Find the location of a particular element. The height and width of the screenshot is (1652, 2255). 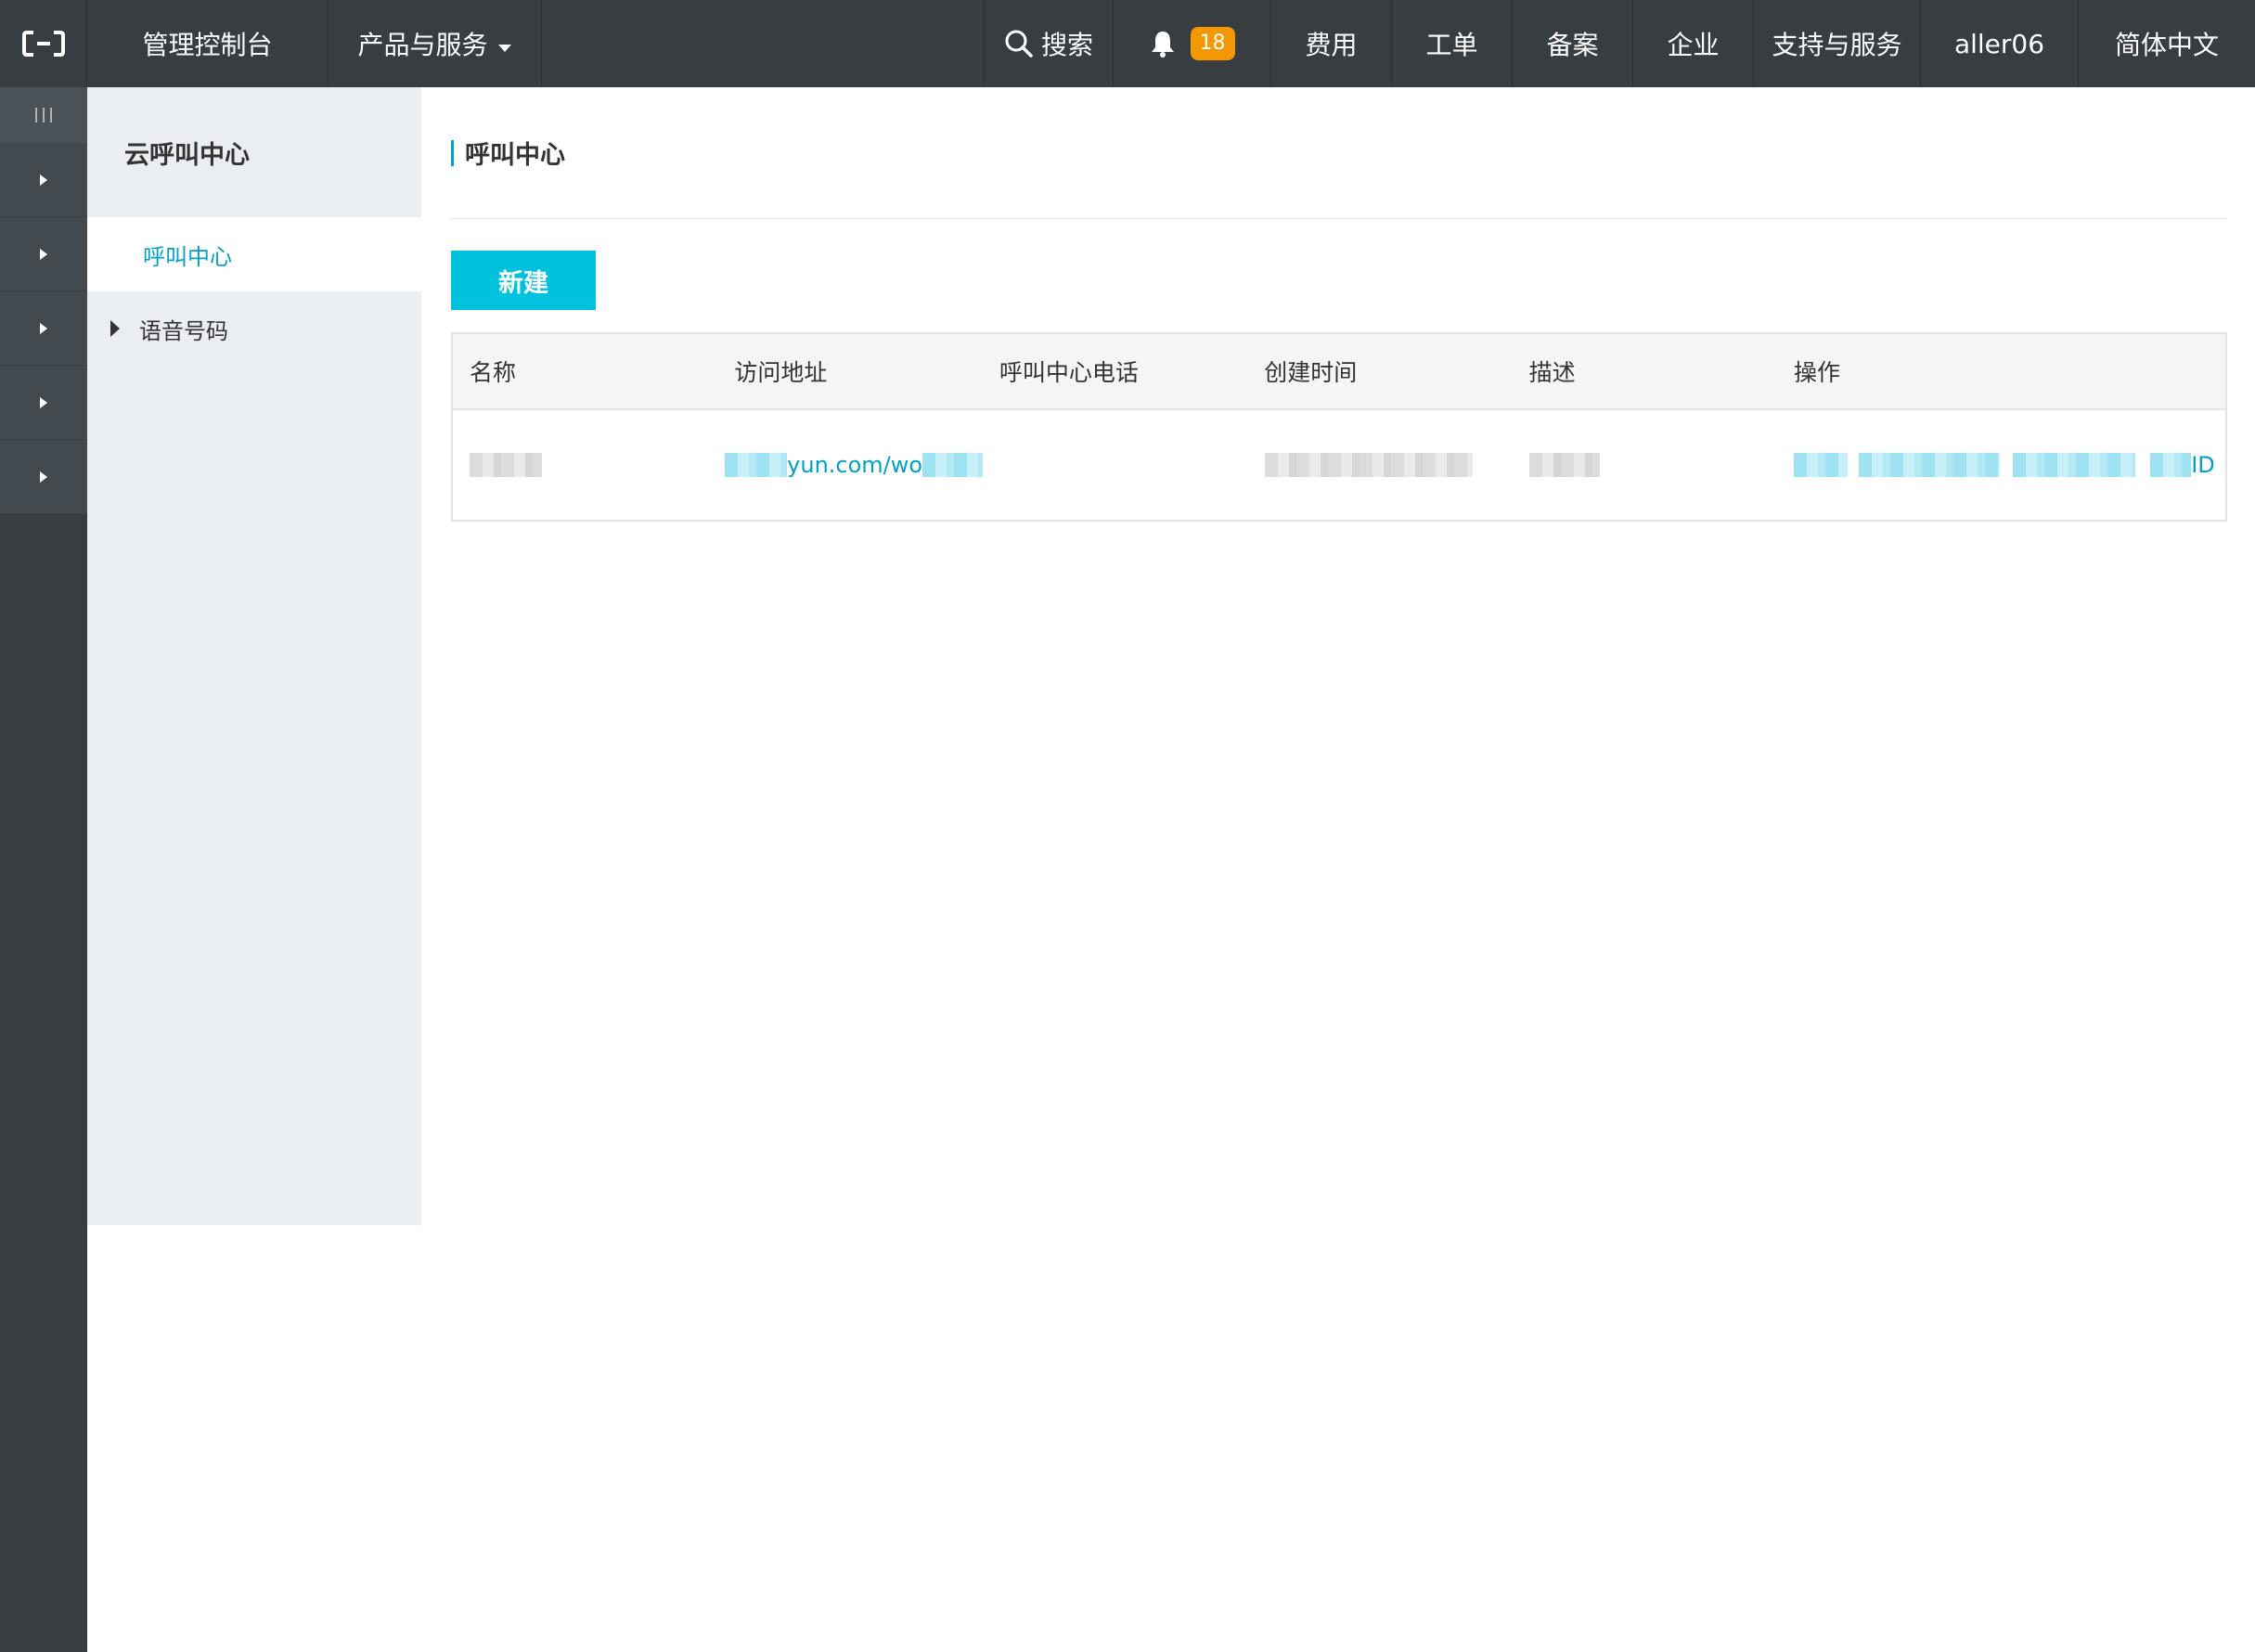

products-menu: 产品与服务 is located at coordinates (436, 43).